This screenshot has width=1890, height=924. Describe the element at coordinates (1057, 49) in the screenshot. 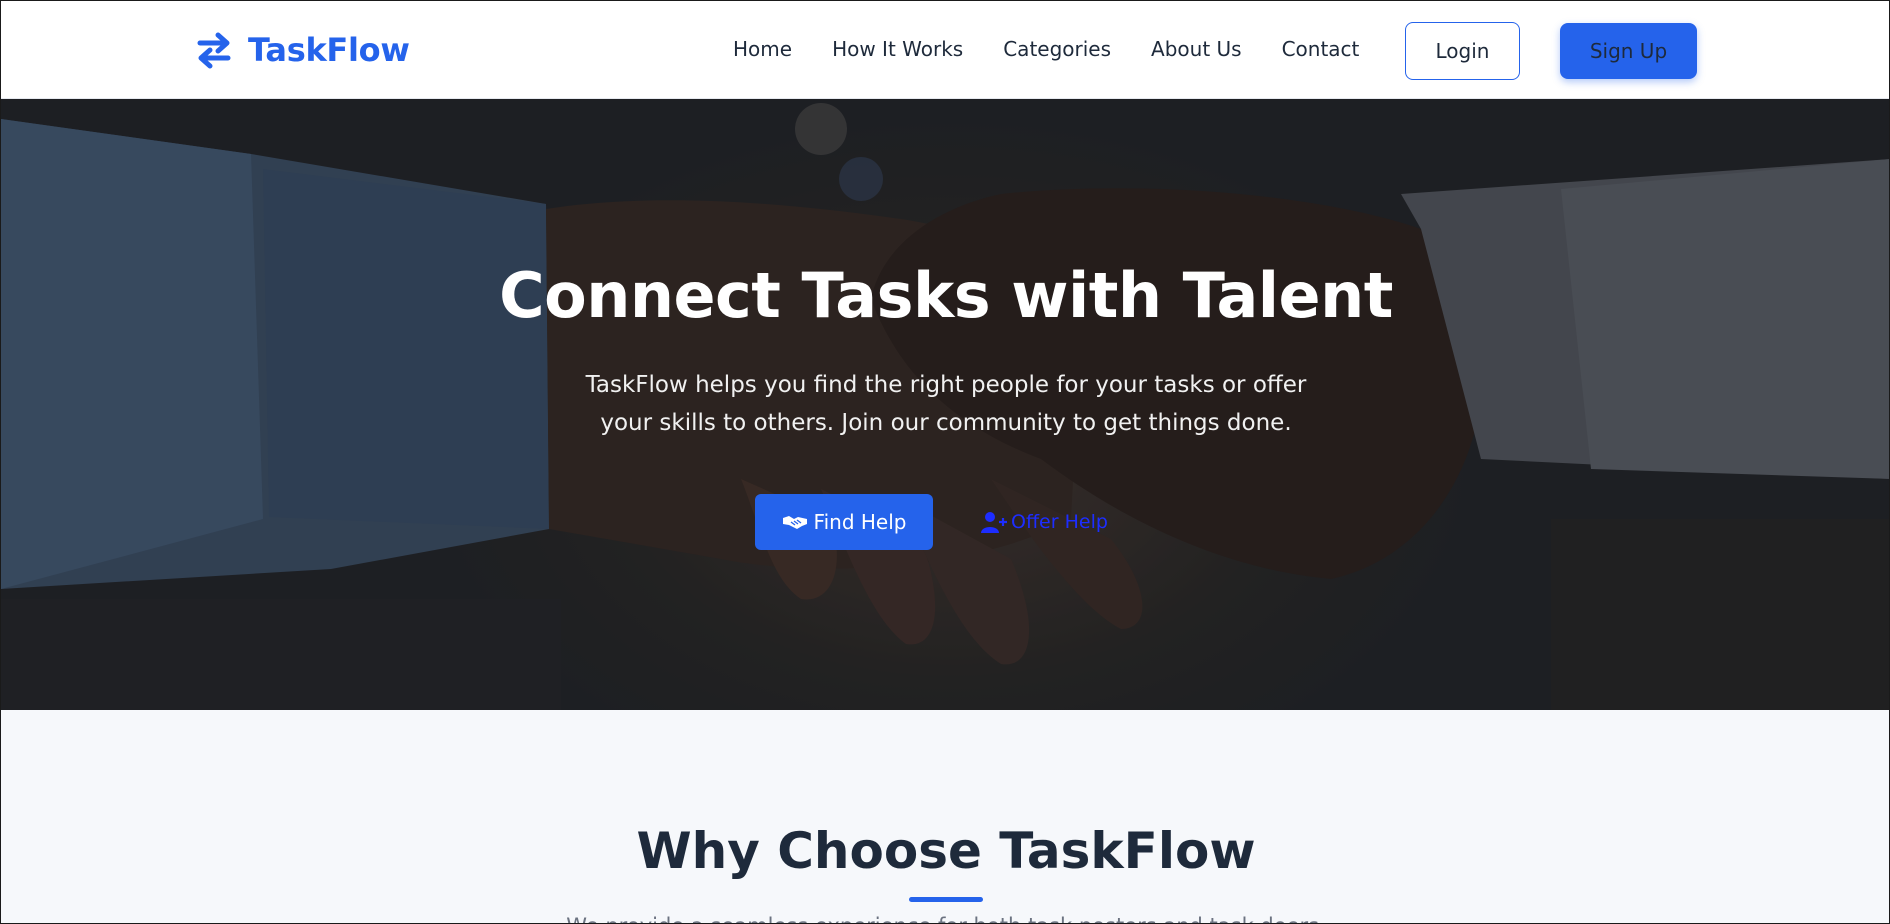

I see `nav-categories: Categories` at that location.